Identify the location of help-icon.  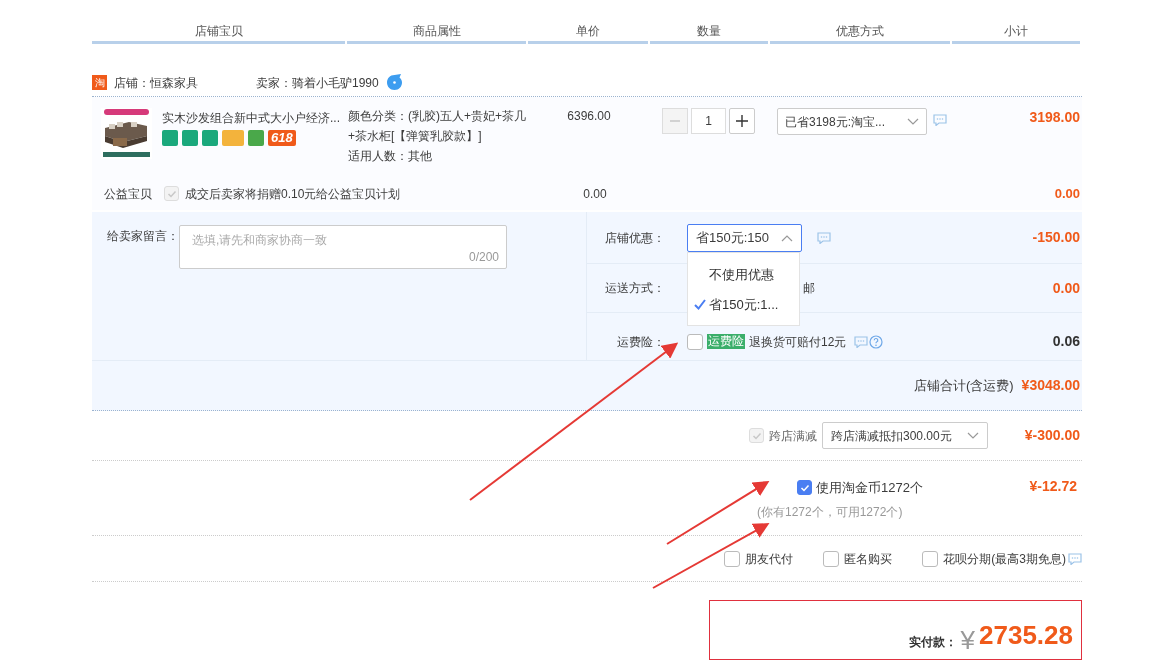
(876, 341).